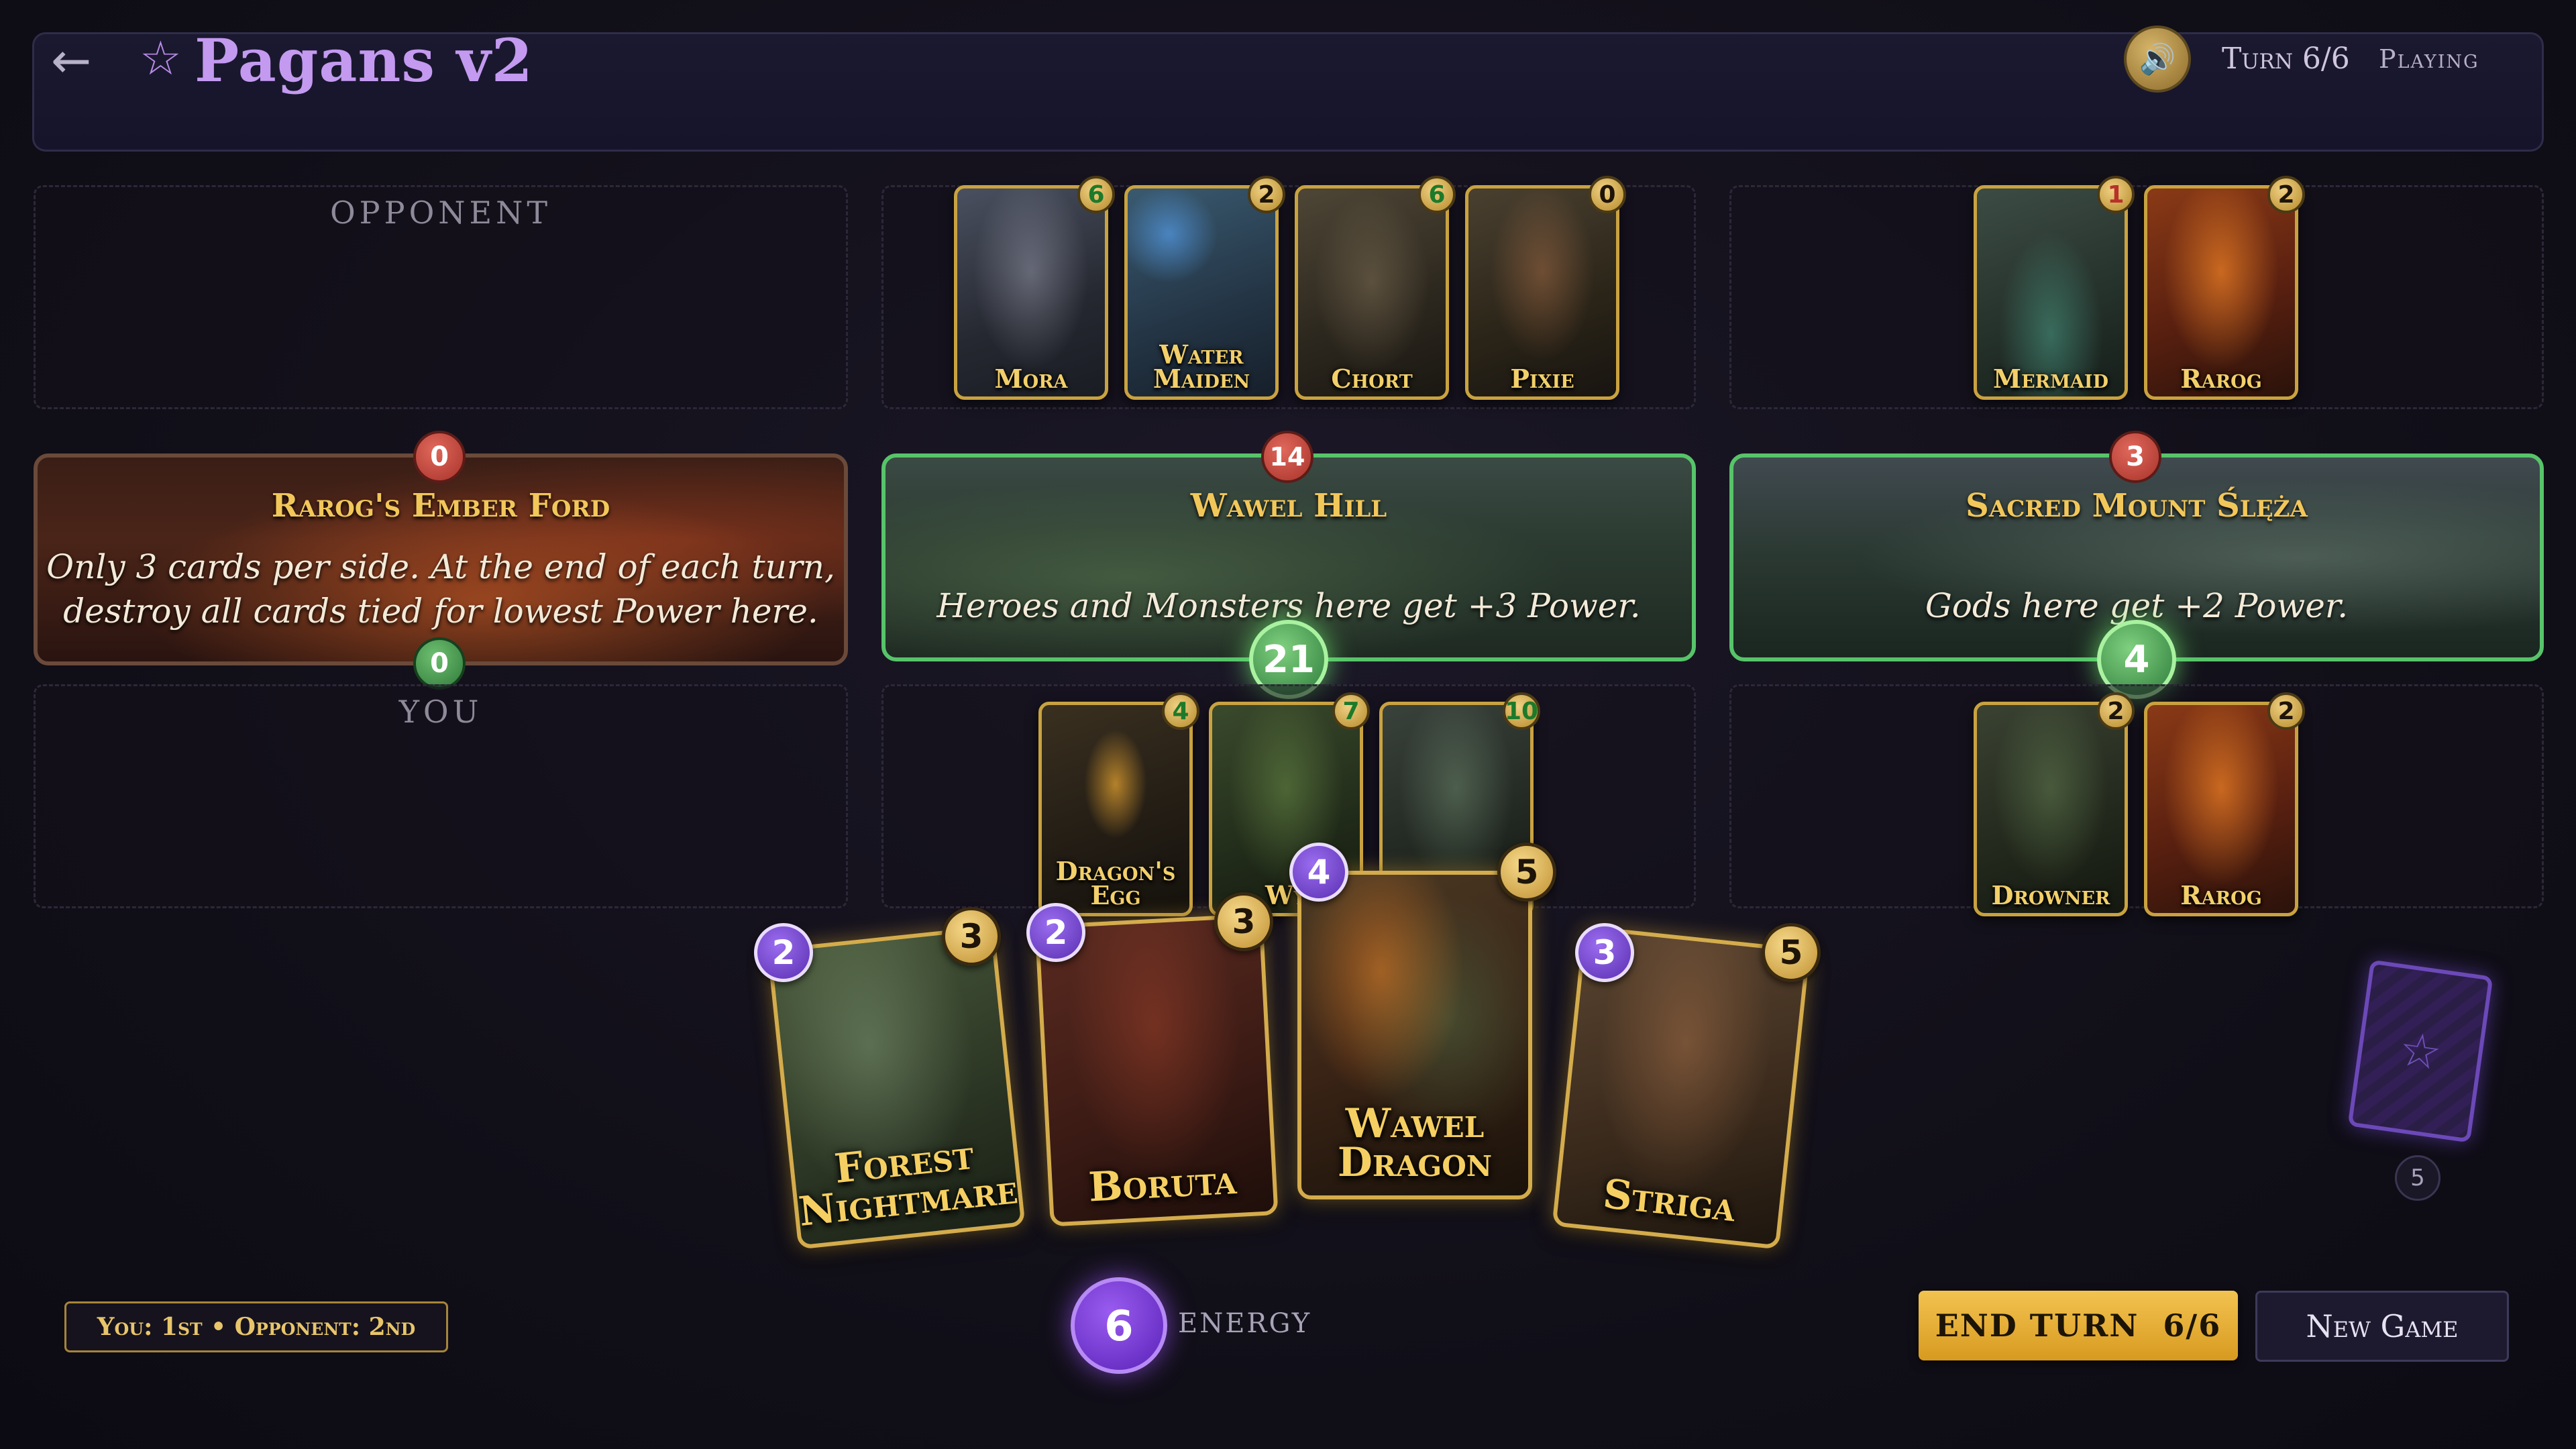 This screenshot has height=1449, width=2576. I want to click on card-power-badge: 10, so click(1521, 711).